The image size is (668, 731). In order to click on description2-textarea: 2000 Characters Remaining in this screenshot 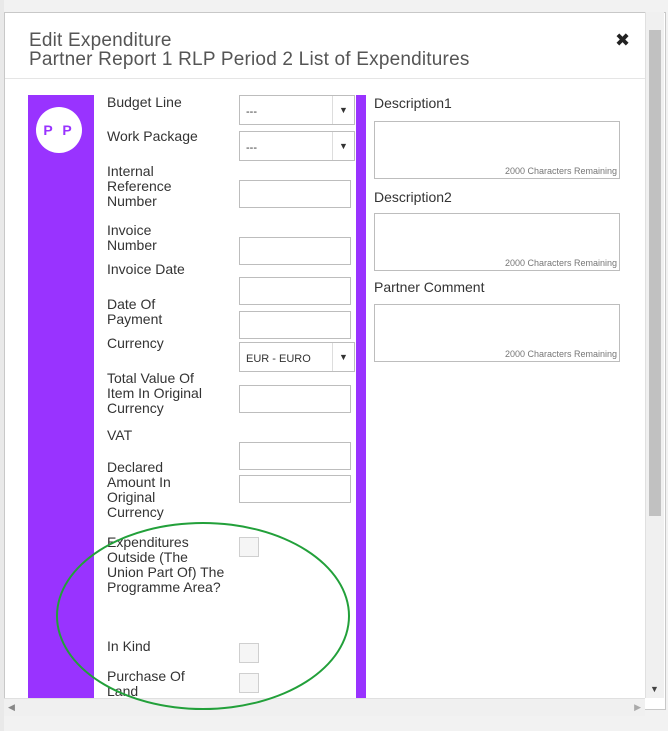, I will do `click(497, 242)`.